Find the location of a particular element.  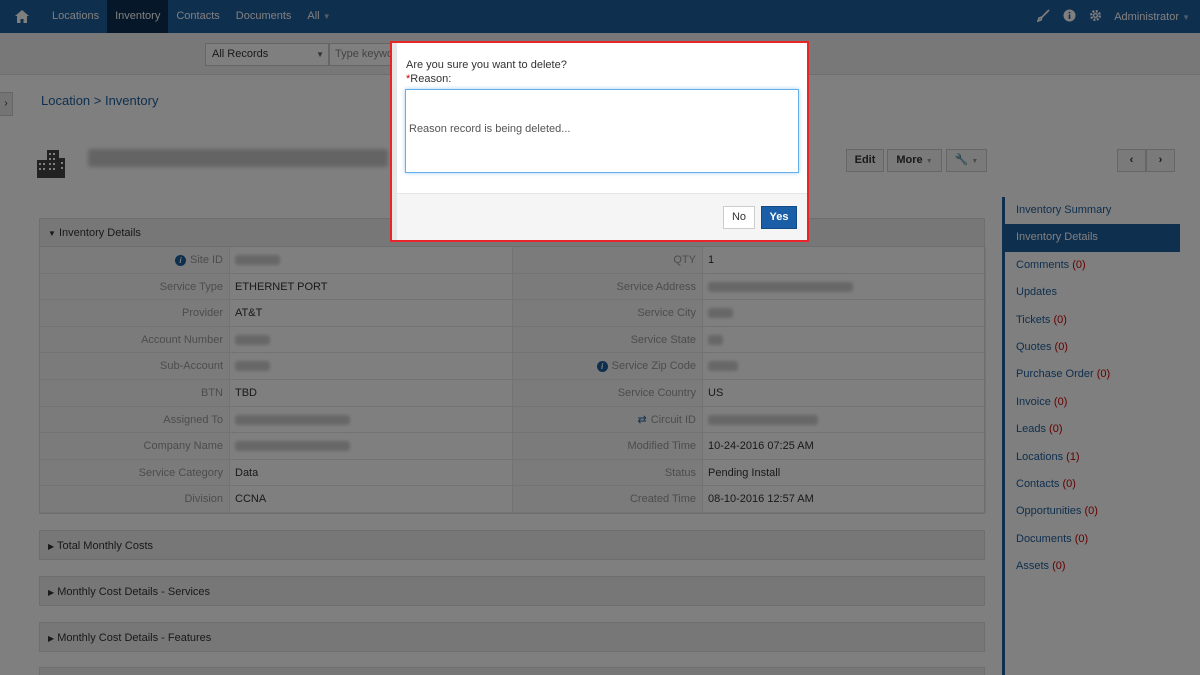

yes-button: Yes is located at coordinates (779, 217).